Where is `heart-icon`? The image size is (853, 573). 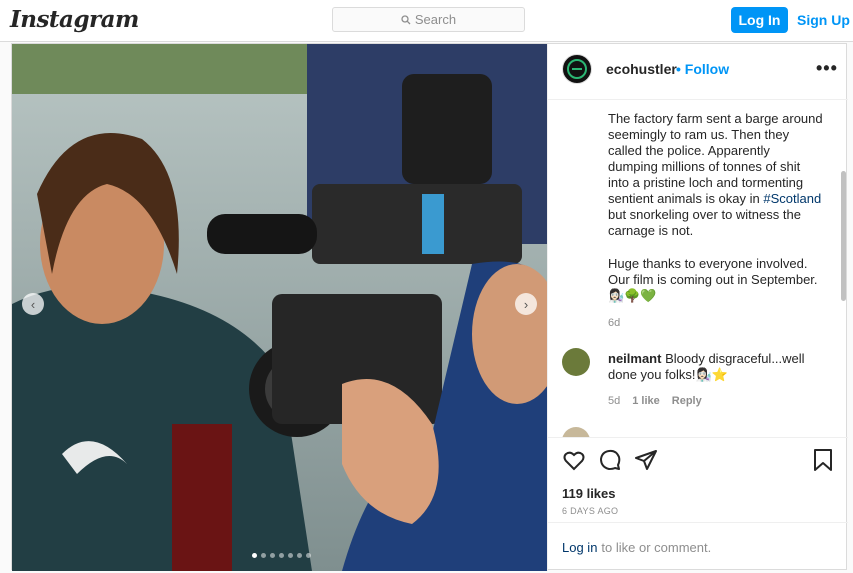 heart-icon is located at coordinates (574, 460).